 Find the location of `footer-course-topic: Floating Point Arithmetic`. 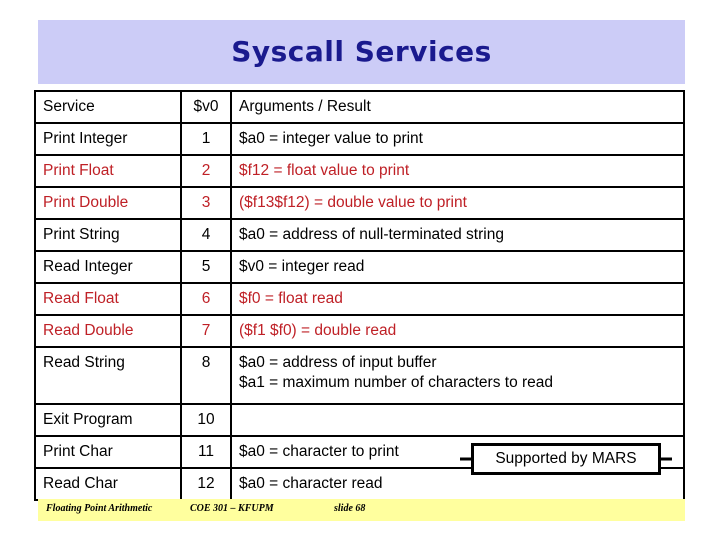

footer-course-topic: Floating Point Arithmetic is located at coordinates (99, 508).